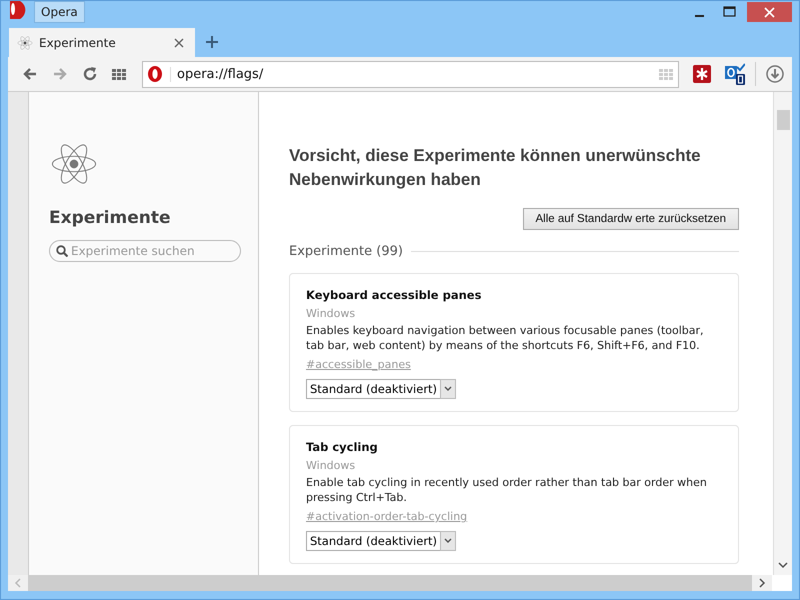  What do you see at coordinates (62, 251) in the screenshot?
I see `search-icon` at bounding box center [62, 251].